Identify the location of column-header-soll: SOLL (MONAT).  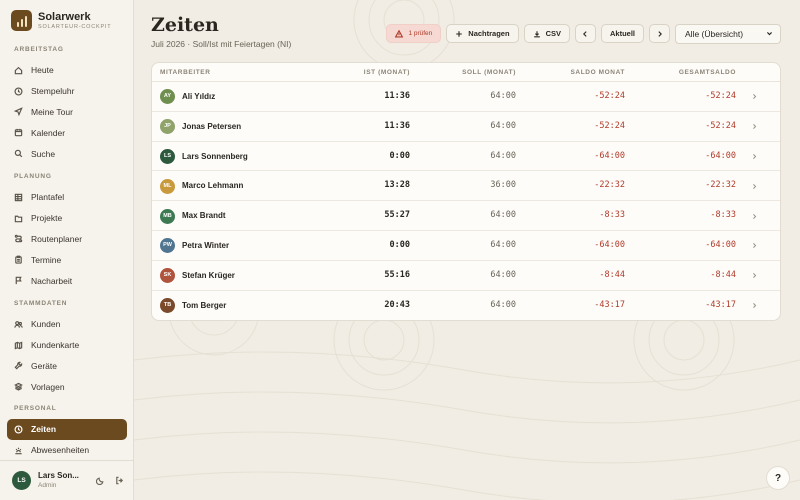
(489, 72).